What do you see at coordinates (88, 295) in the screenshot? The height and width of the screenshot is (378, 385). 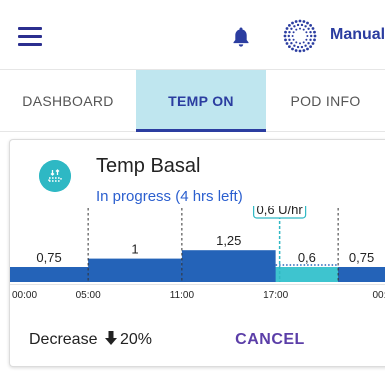 I see `x-tick-label: 05:00` at bounding box center [88, 295].